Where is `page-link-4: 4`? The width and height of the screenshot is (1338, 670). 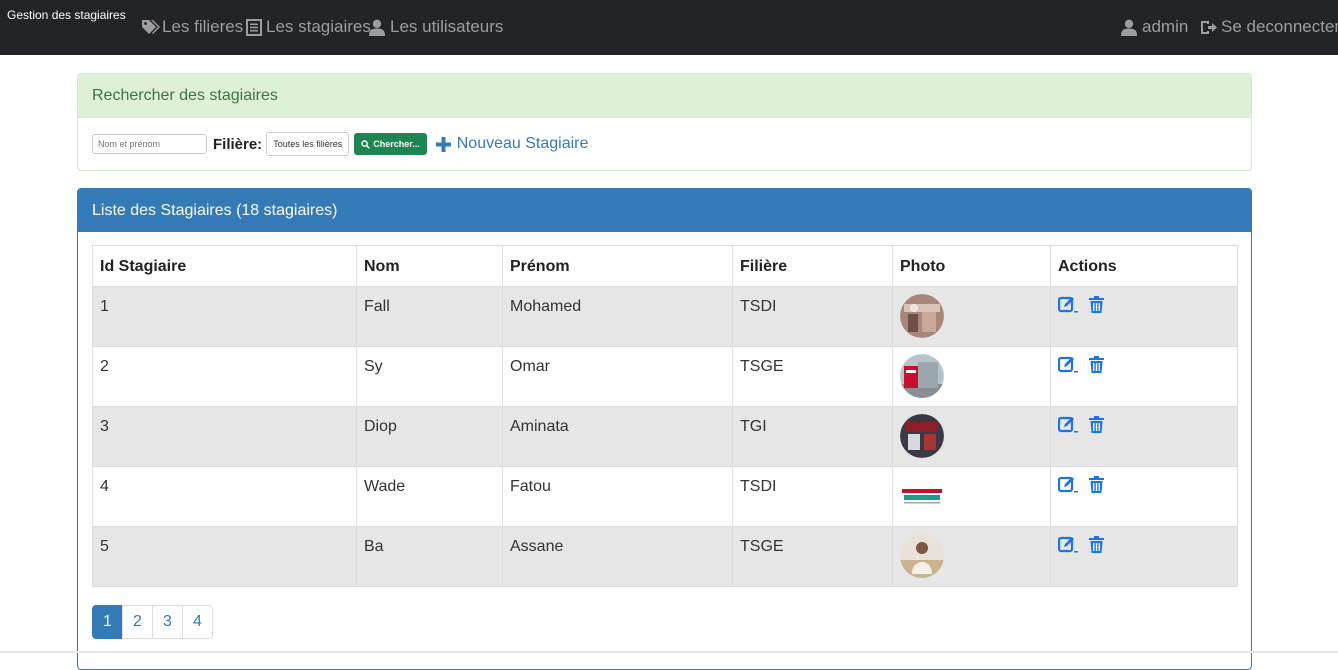 page-link-4: 4 is located at coordinates (197, 622).